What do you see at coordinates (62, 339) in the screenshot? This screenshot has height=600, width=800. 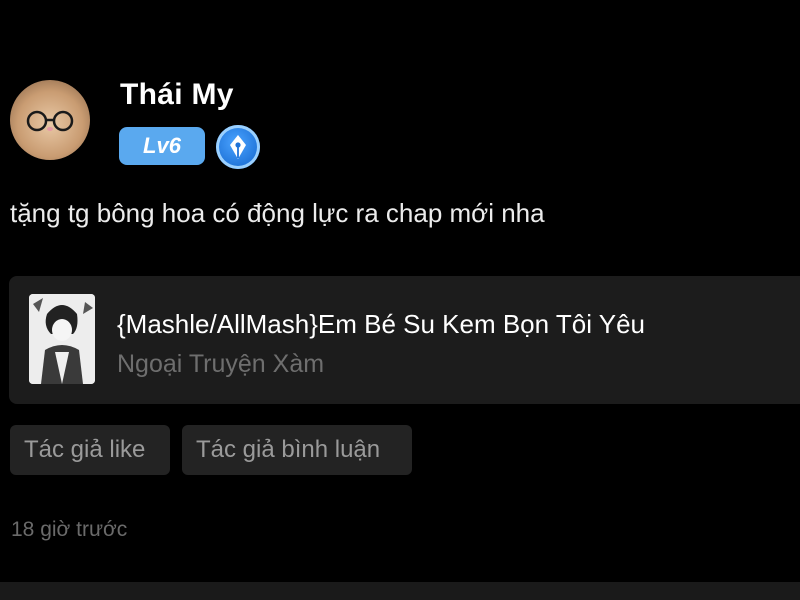 I see `story-cover-image` at bounding box center [62, 339].